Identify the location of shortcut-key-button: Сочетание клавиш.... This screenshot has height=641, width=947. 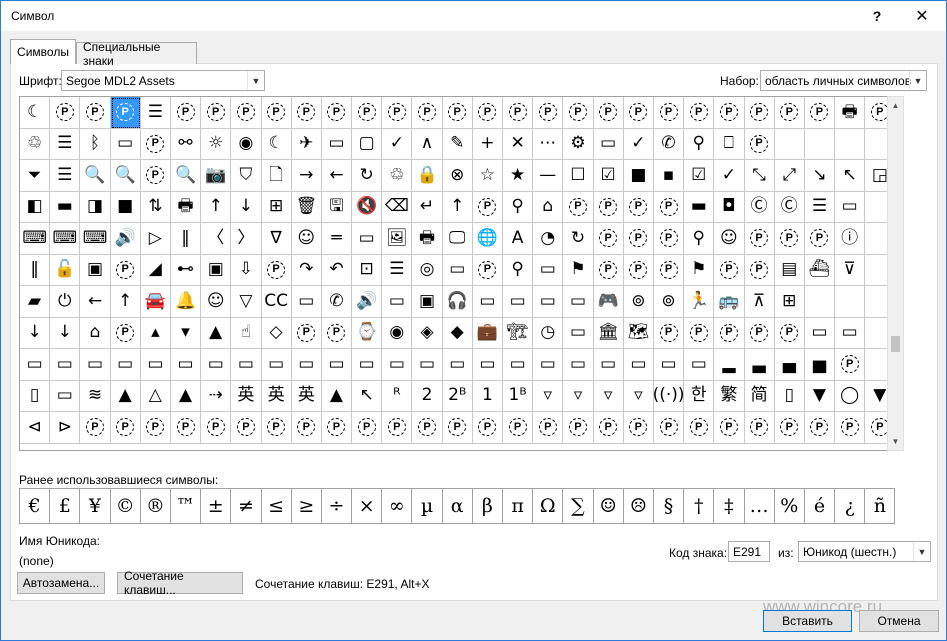
(180, 583).